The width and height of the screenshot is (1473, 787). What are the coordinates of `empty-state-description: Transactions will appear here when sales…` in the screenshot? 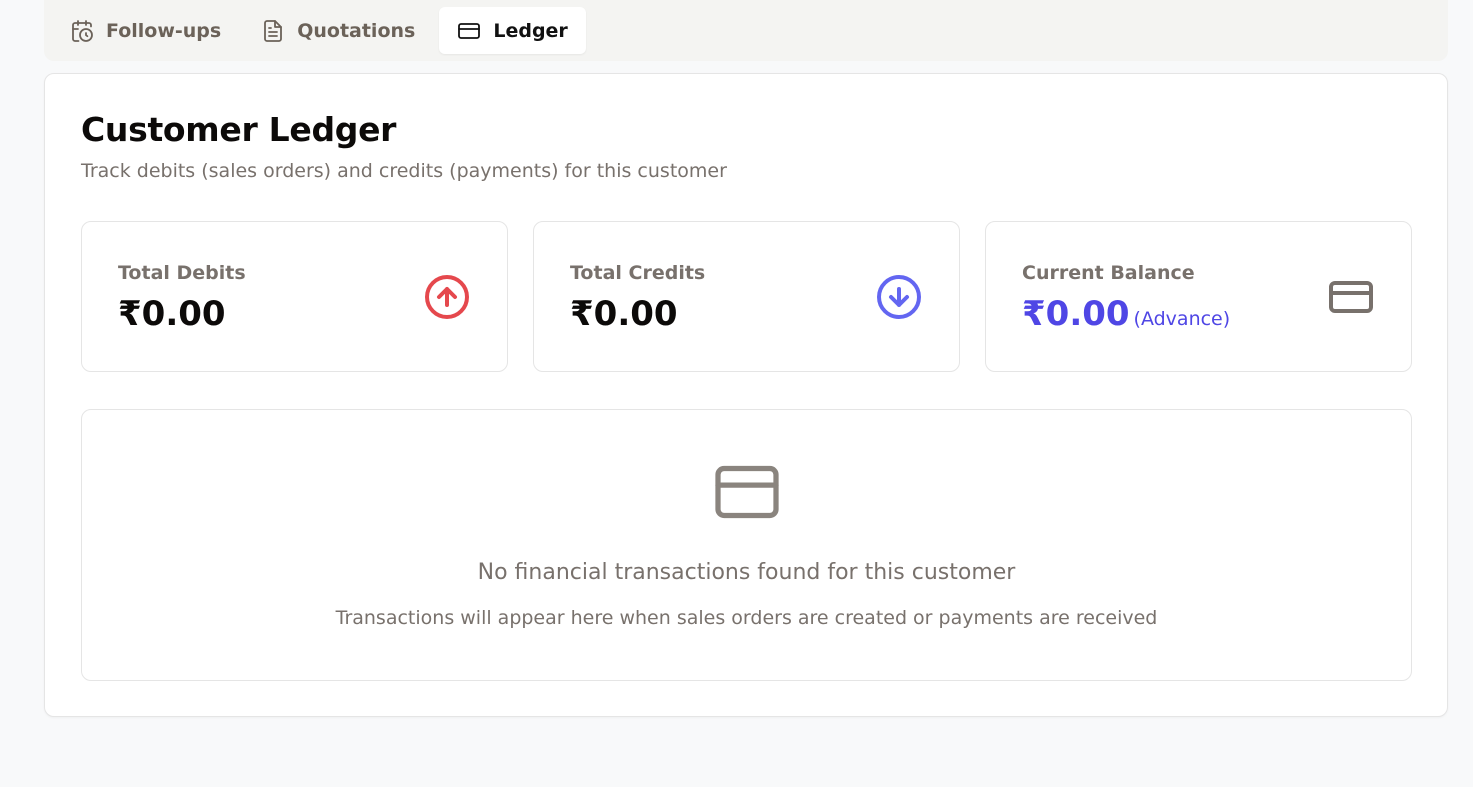 It's located at (746, 618).